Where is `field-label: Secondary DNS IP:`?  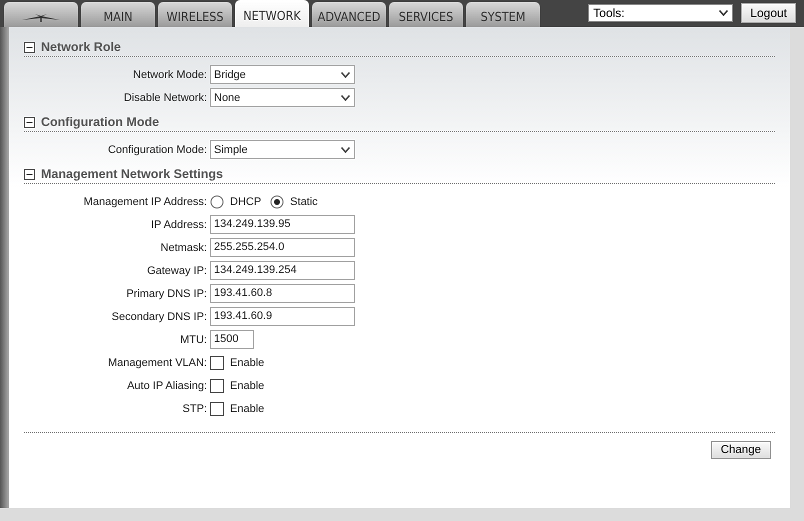 field-label: Secondary DNS IP: is located at coordinates (158, 316).